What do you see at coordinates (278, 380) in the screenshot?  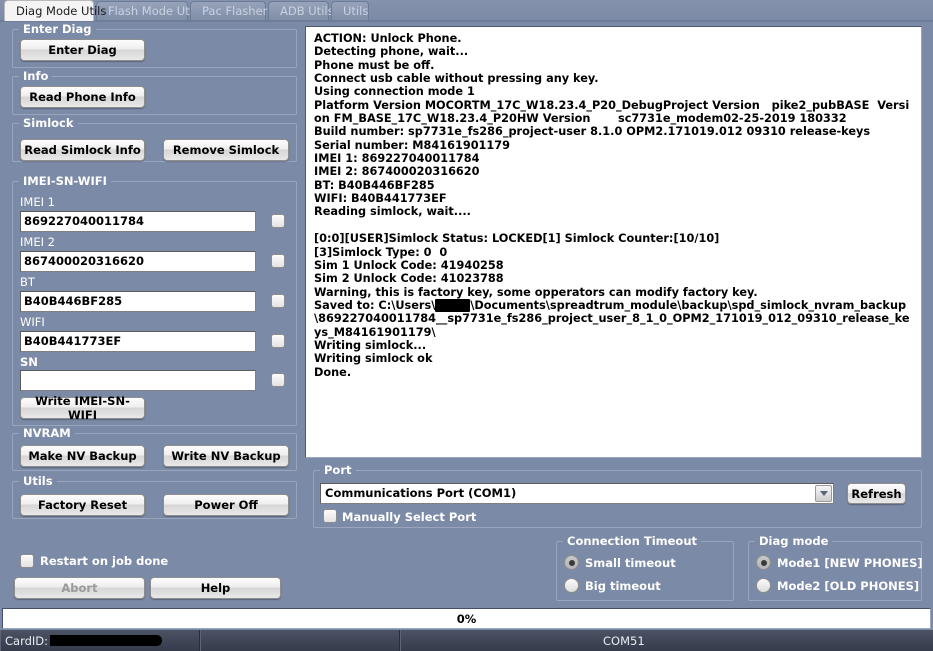 I see `sn-checkbox` at bounding box center [278, 380].